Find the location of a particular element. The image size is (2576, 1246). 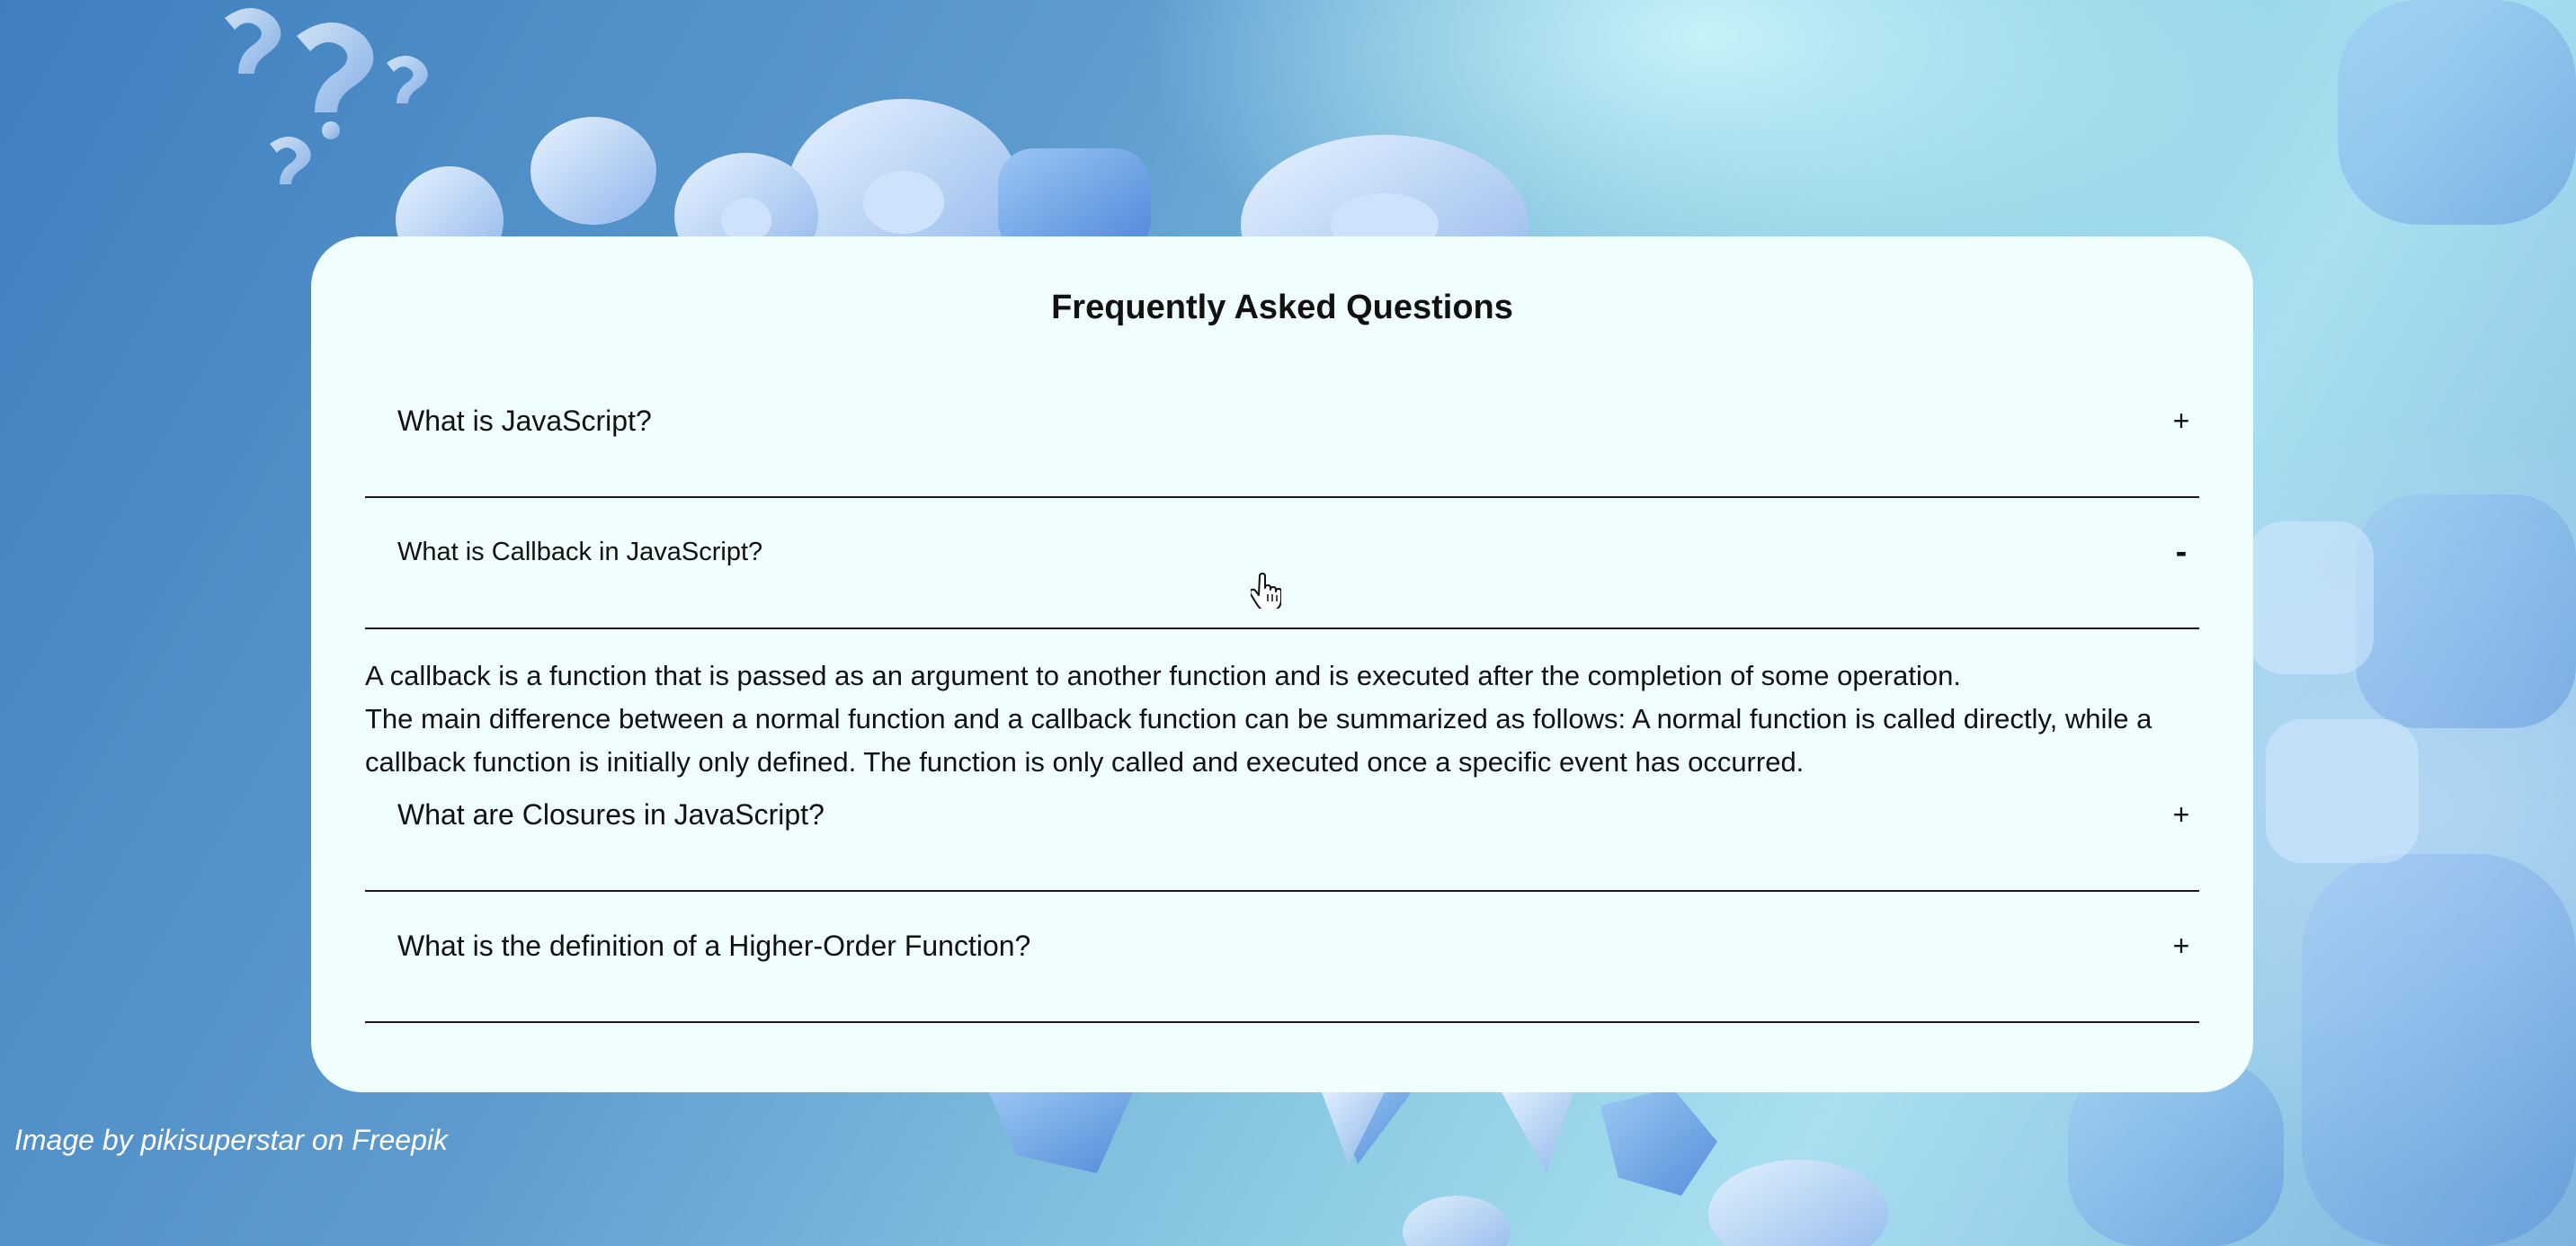

faq-question: What is JavaScript? is located at coordinates (525, 421).